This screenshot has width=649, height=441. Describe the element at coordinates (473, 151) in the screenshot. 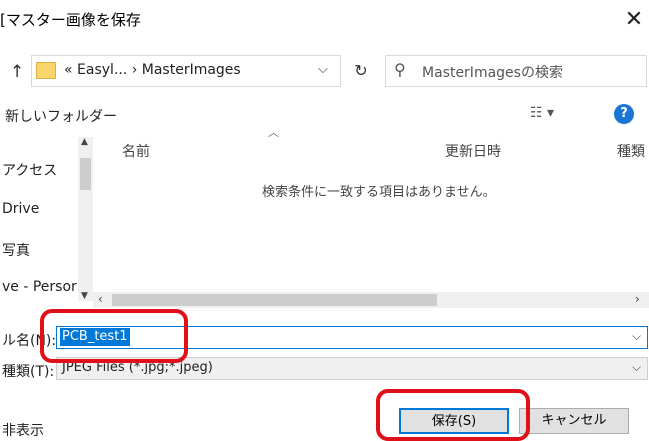

I see `column-modified: 更新日時` at that location.